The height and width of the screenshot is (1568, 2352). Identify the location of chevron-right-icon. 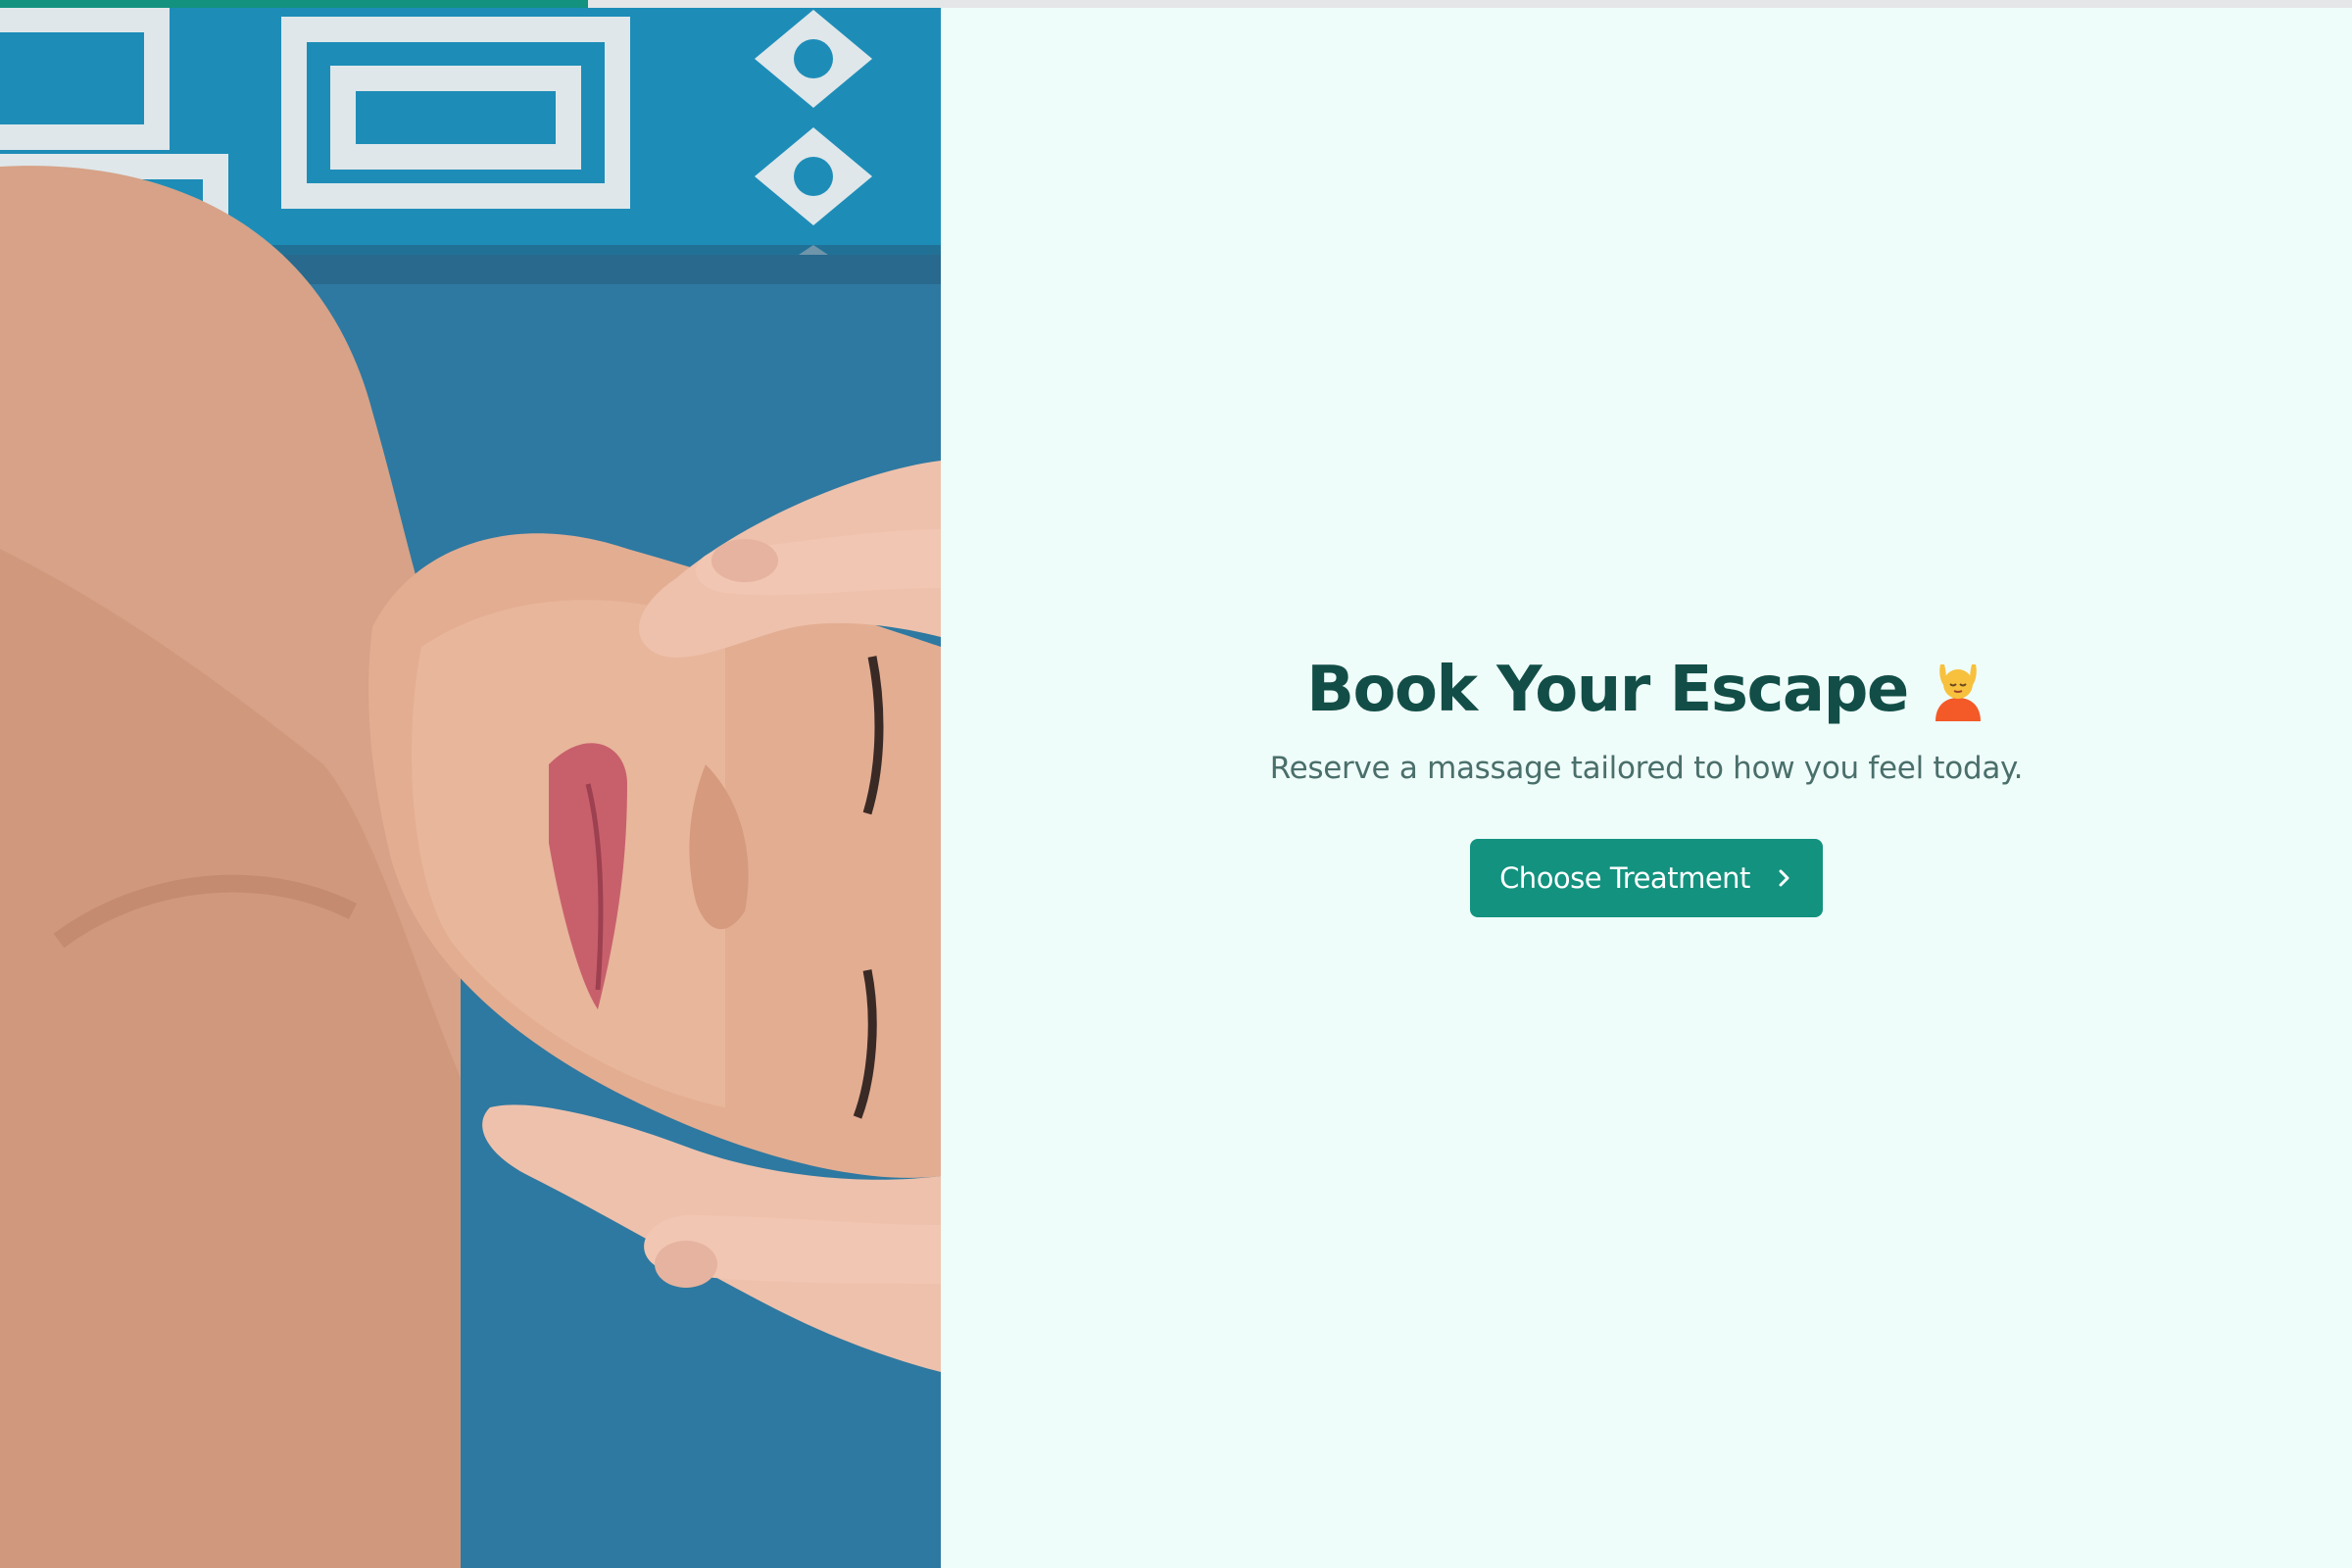
(1784, 878).